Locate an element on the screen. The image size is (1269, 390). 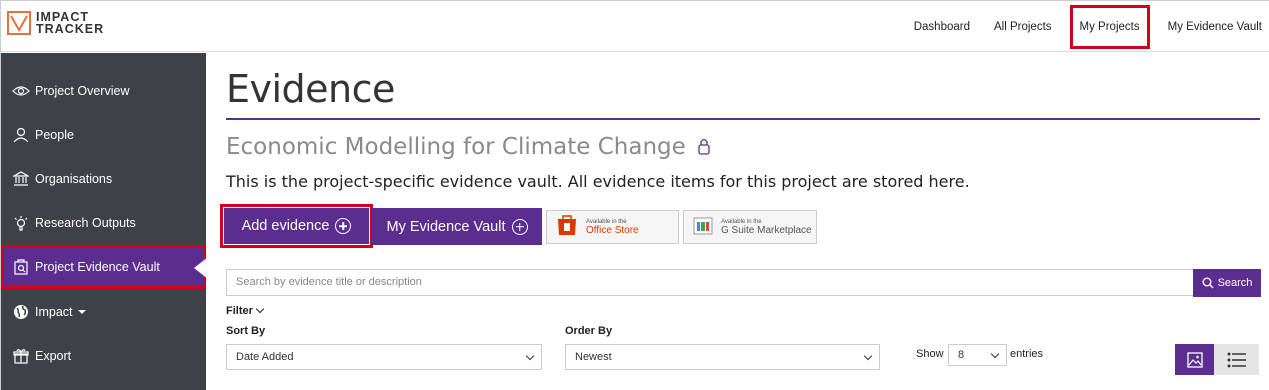
nav-my-projects: My Projects is located at coordinates (1109, 27).